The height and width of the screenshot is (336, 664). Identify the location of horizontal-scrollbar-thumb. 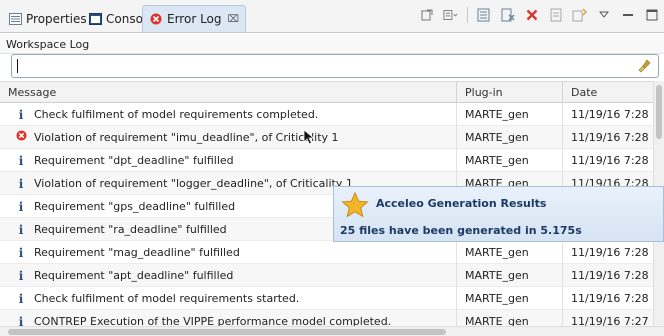
(227, 332).